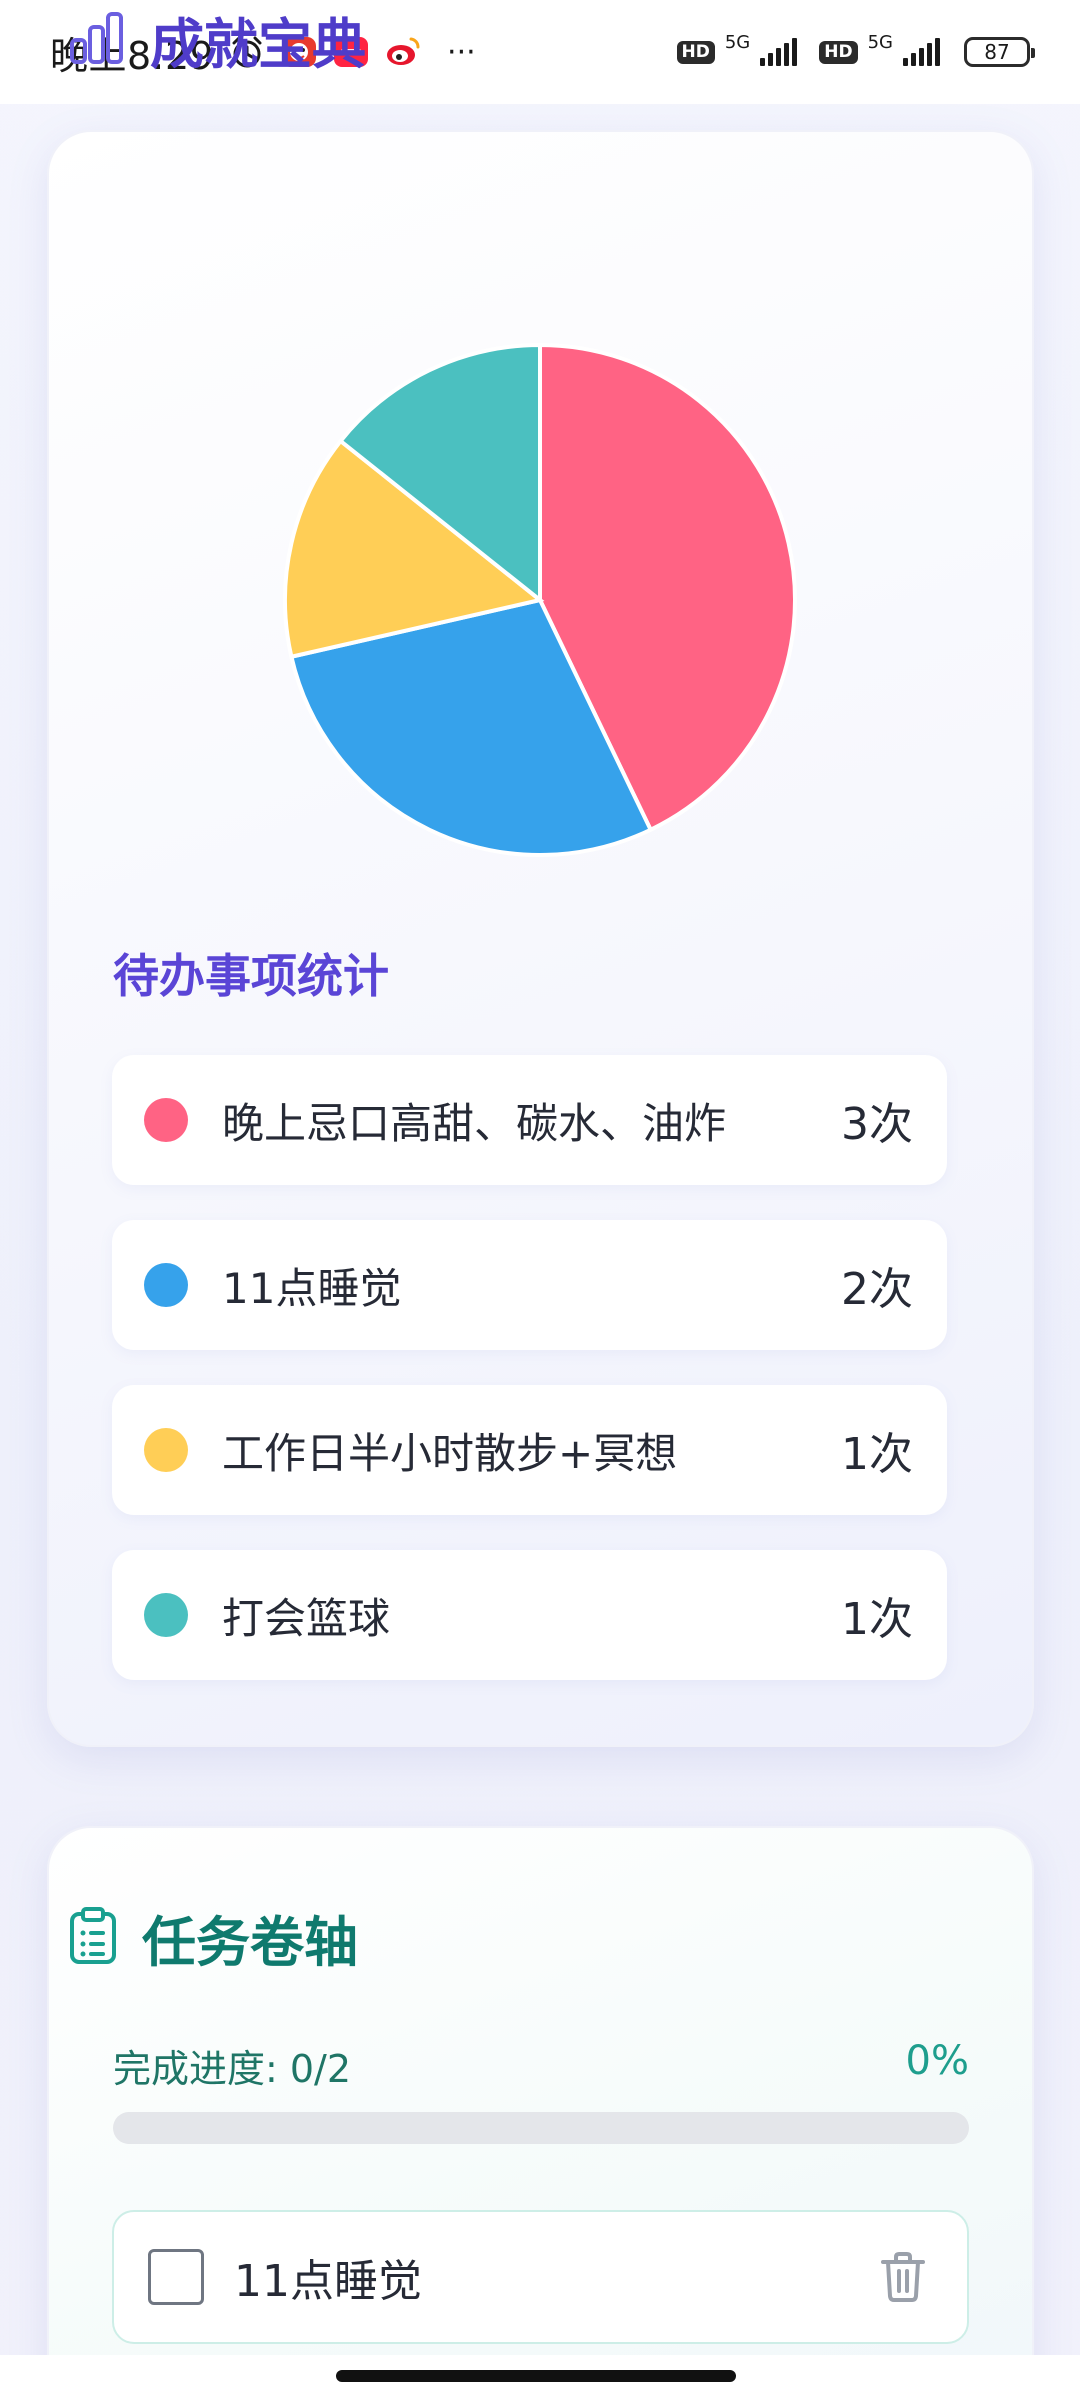  What do you see at coordinates (251, 976) in the screenshot?
I see `todo-stats-title: 待办事项统计` at bounding box center [251, 976].